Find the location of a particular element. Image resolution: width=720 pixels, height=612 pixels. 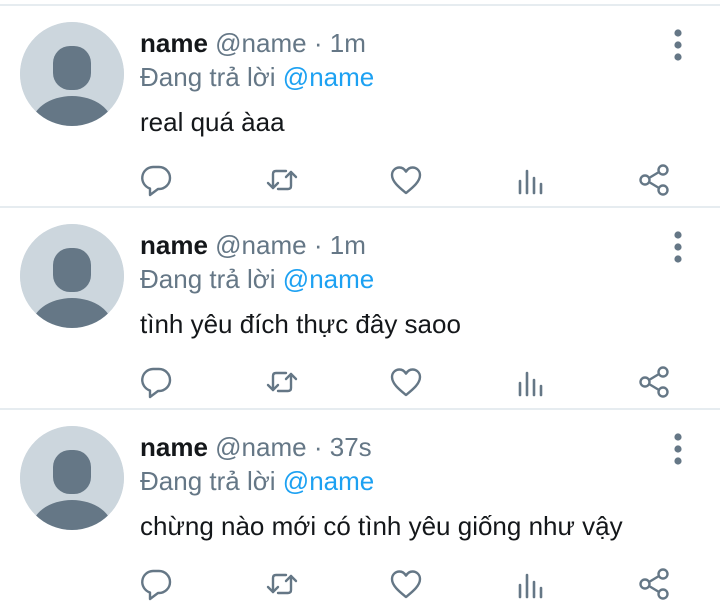

tweet-text: chừng nào mới có tình yêu giống như vậy is located at coordinates (381, 526).